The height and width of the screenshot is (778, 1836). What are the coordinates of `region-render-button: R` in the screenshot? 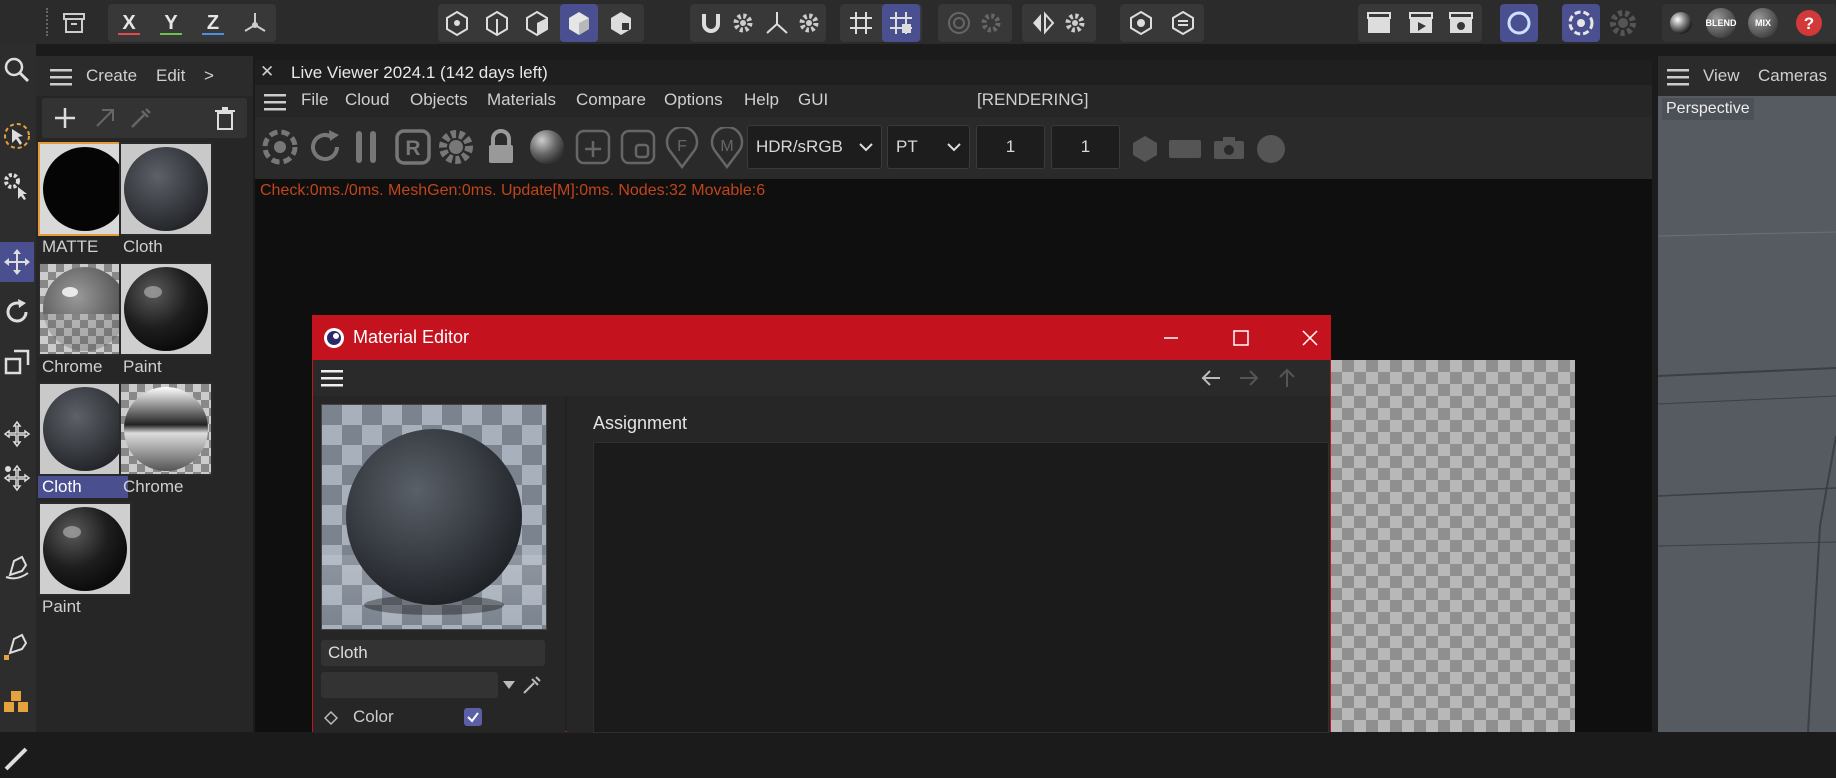 It's located at (413, 147).